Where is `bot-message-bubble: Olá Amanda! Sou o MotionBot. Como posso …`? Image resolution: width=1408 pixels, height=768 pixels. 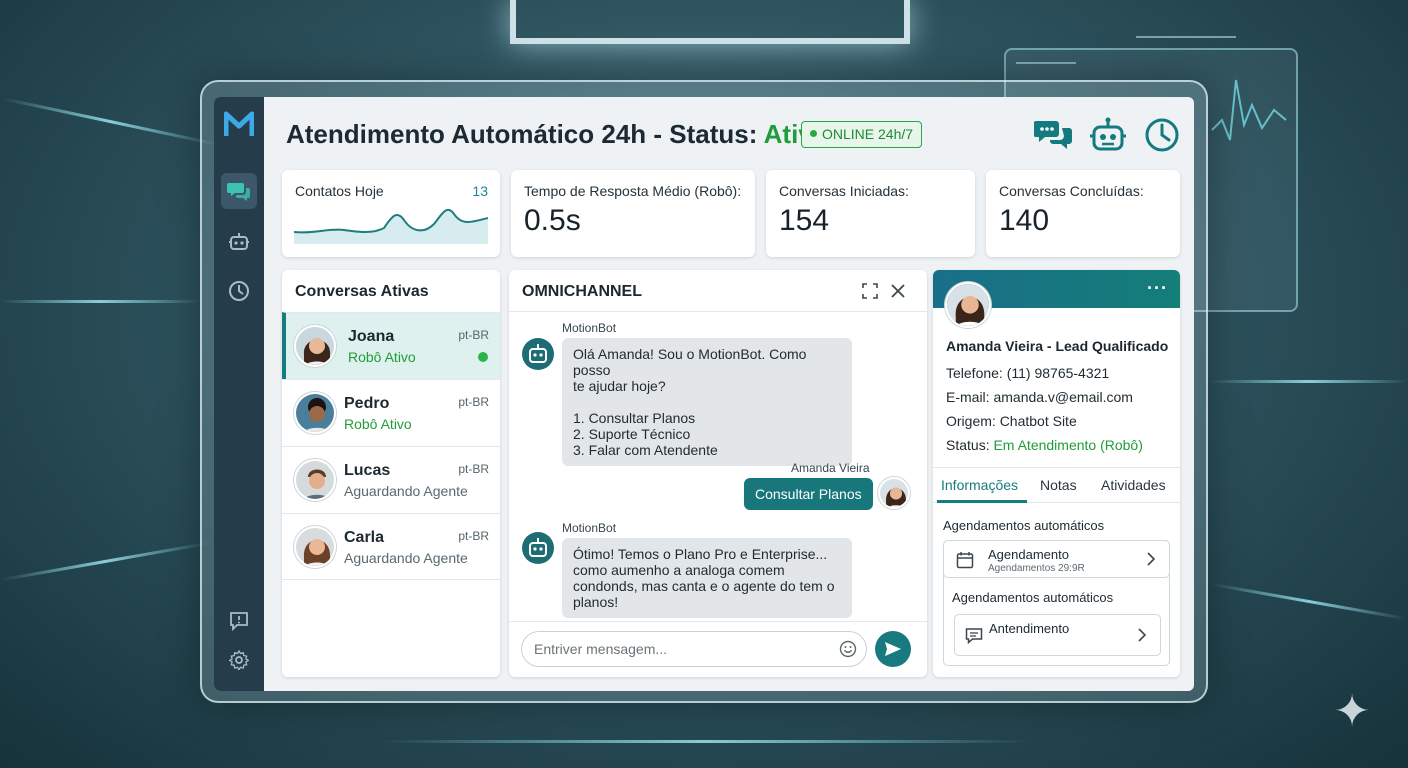
bot-message-bubble: Olá Amanda! Sou o MotionBot. Como posso … is located at coordinates (707, 402).